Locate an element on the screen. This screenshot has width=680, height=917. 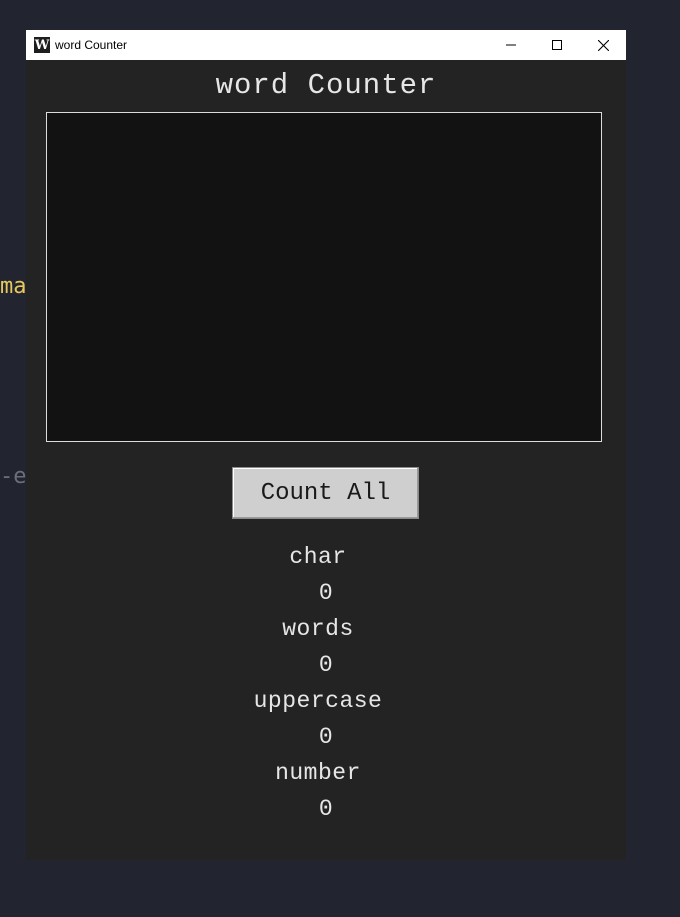
close-icon is located at coordinates (603, 45).